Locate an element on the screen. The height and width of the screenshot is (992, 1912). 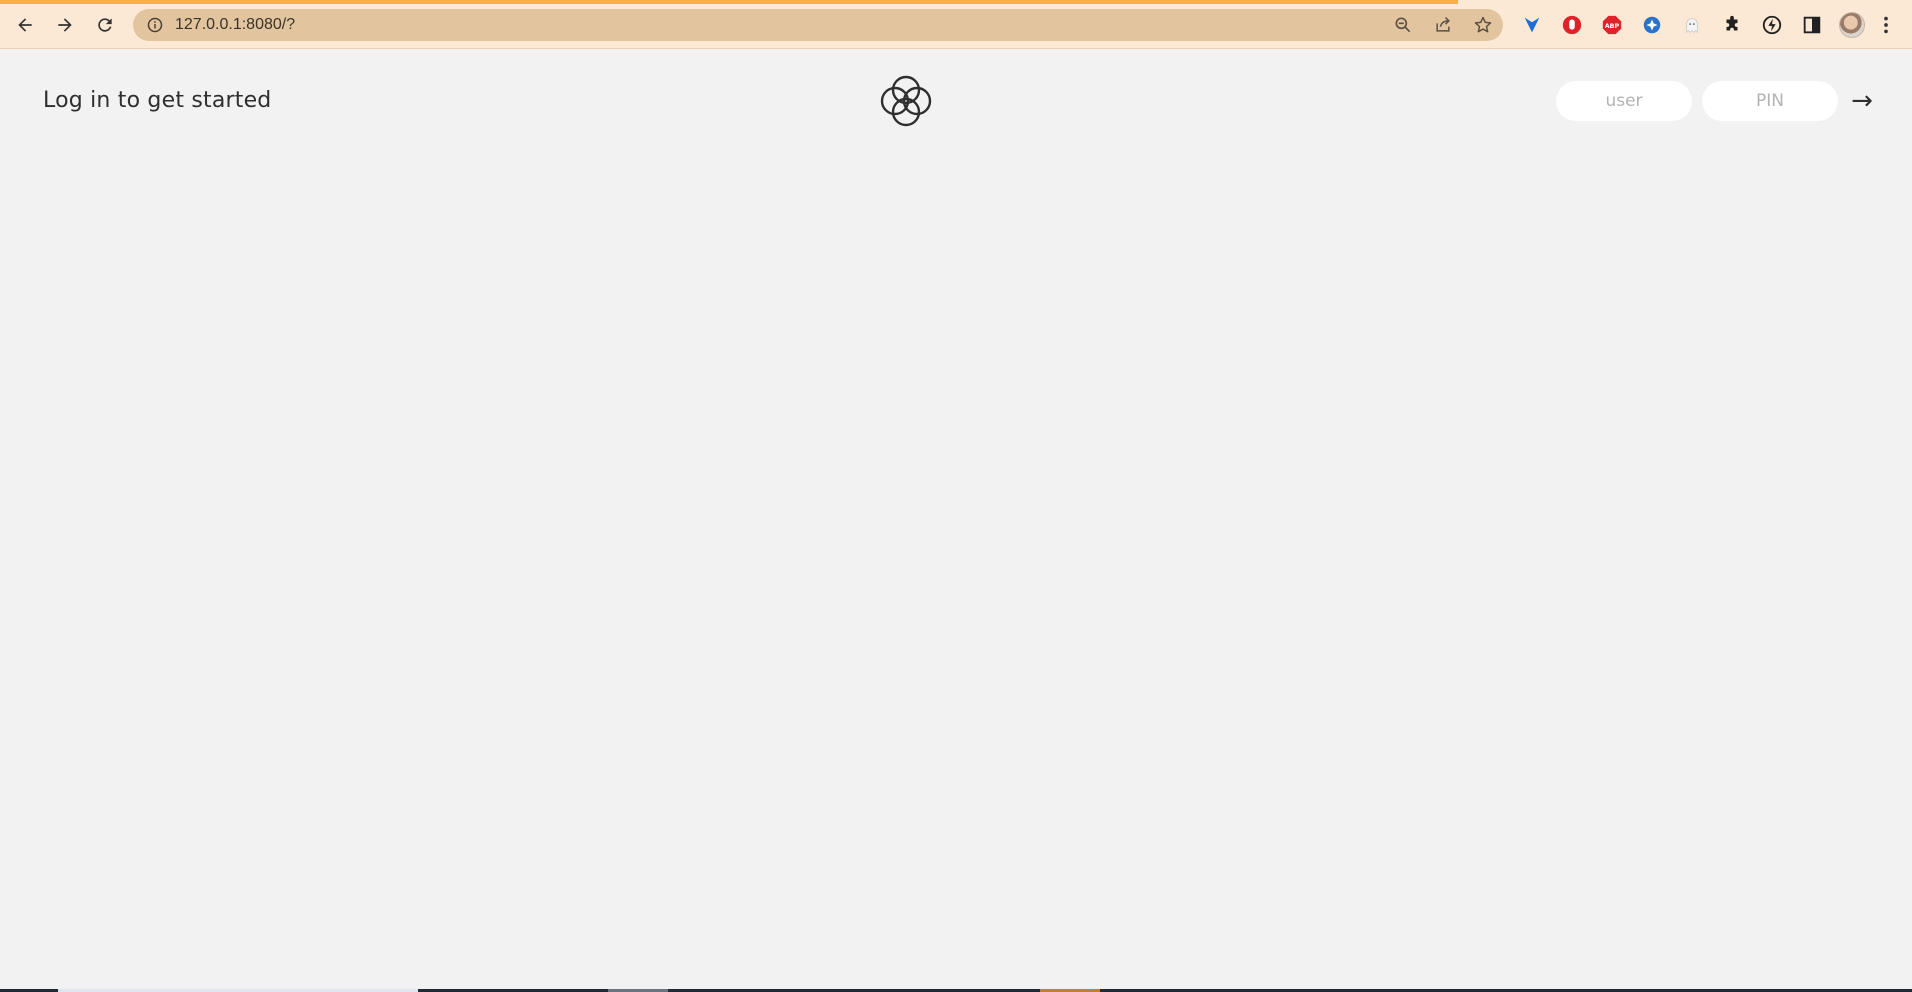
zoom-icon is located at coordinates (1403, 25).